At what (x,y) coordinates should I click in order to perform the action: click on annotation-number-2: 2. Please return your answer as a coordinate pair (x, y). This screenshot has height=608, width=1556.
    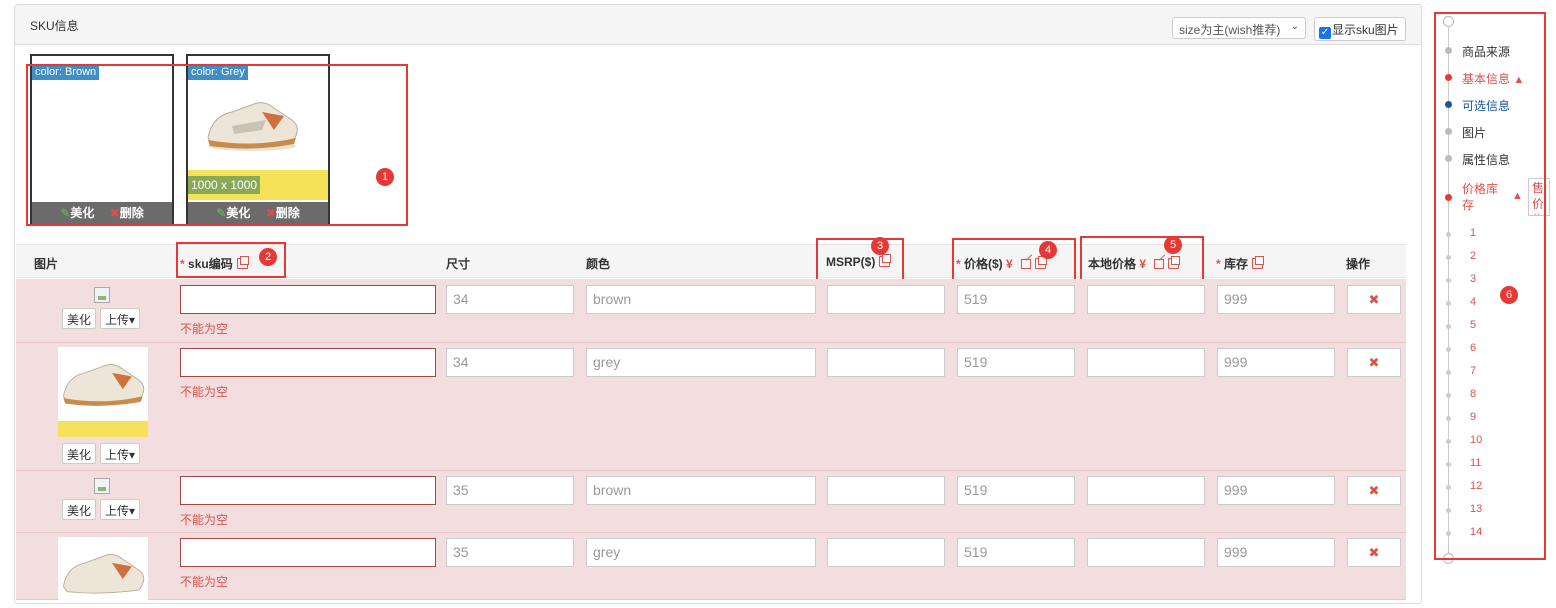
    Looking at the image, I should click on (268, 257).